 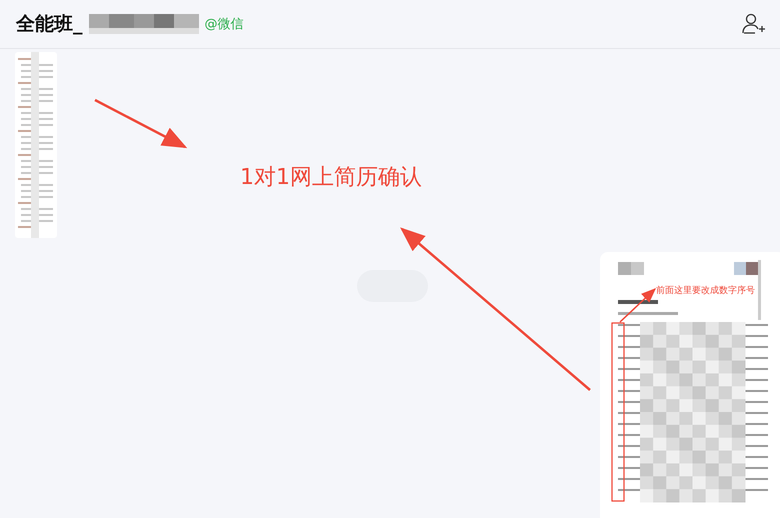 I want to click on annotation-note: 前面这里要改成数字序号, so click(x=705, y=290).